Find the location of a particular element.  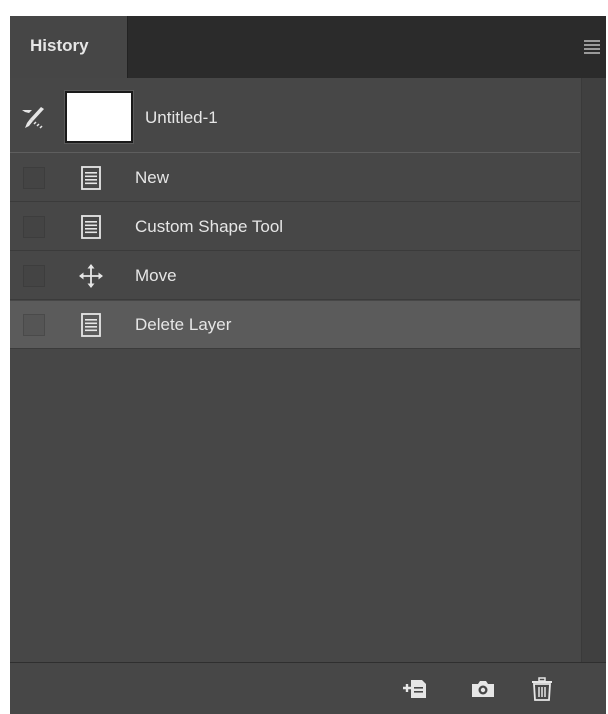

trash-icon is located at coordinates (542, 689).